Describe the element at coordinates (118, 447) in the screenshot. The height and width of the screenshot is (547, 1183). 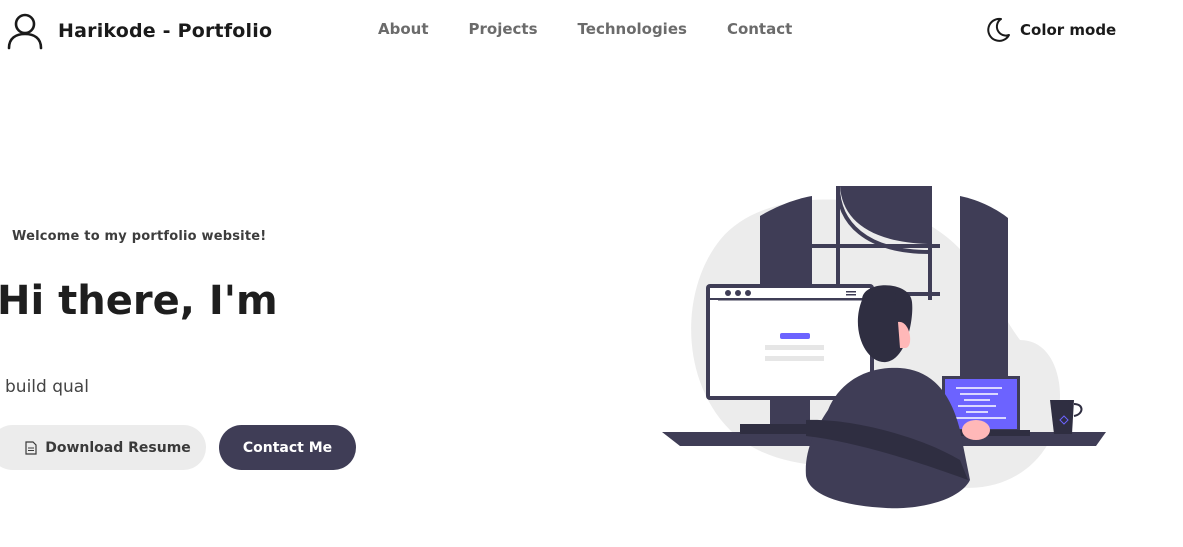
I see `download-resume-label: Download Resume` at that location.